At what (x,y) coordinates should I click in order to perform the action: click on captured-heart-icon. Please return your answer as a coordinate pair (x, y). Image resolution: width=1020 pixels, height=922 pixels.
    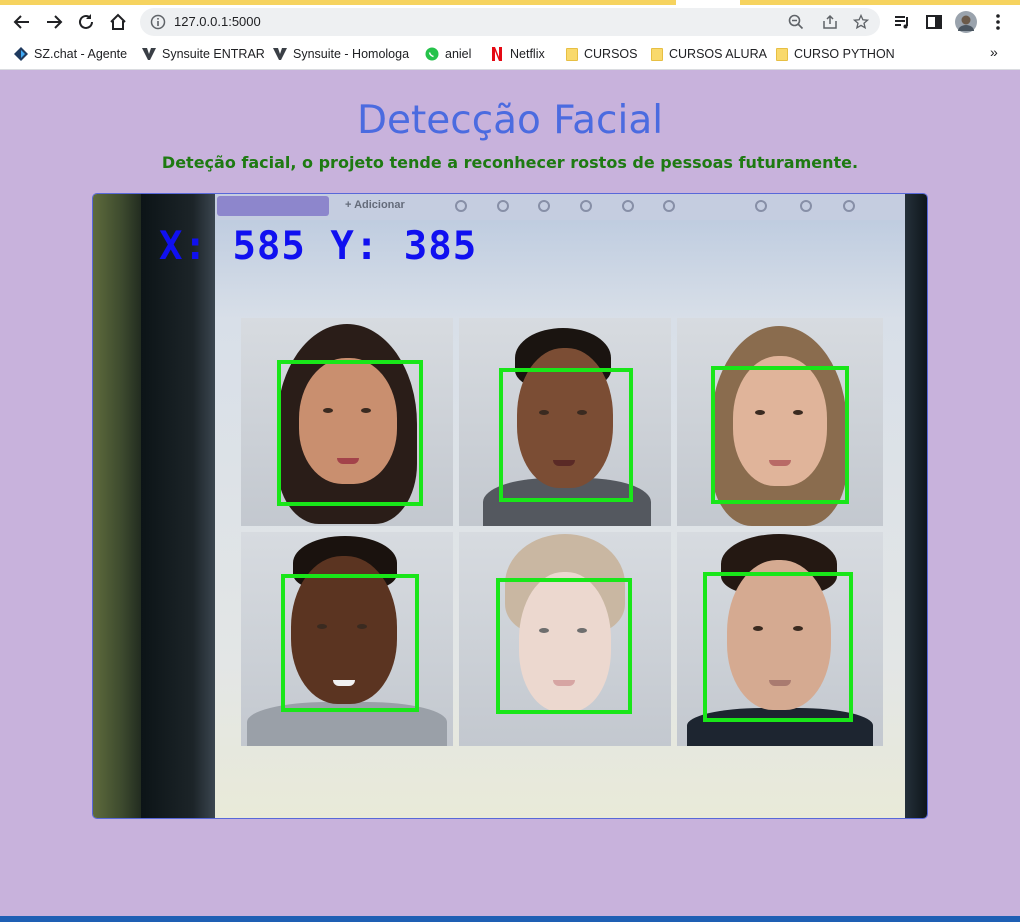
    Looking at the image, I should click on (586, 206).